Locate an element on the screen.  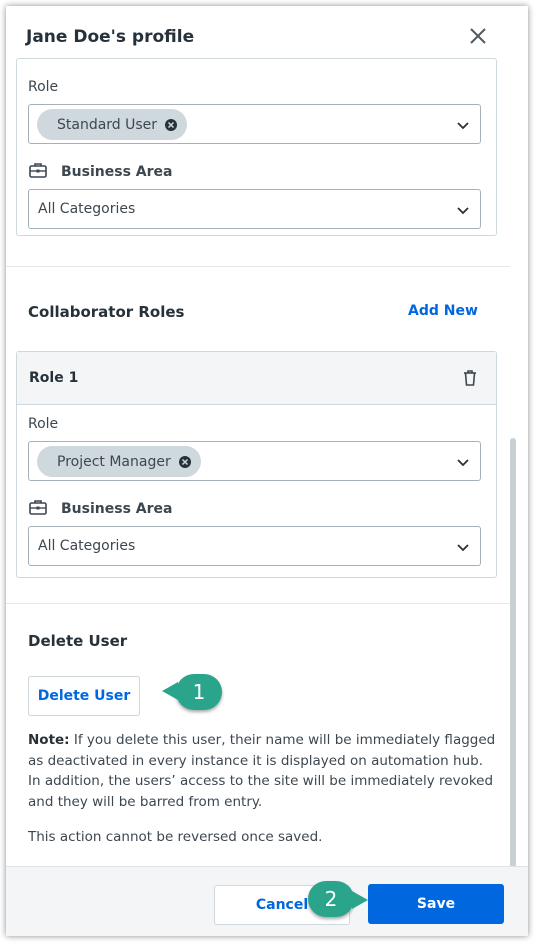
role-card-header: Role 1 is located at coordinates (256, 378).